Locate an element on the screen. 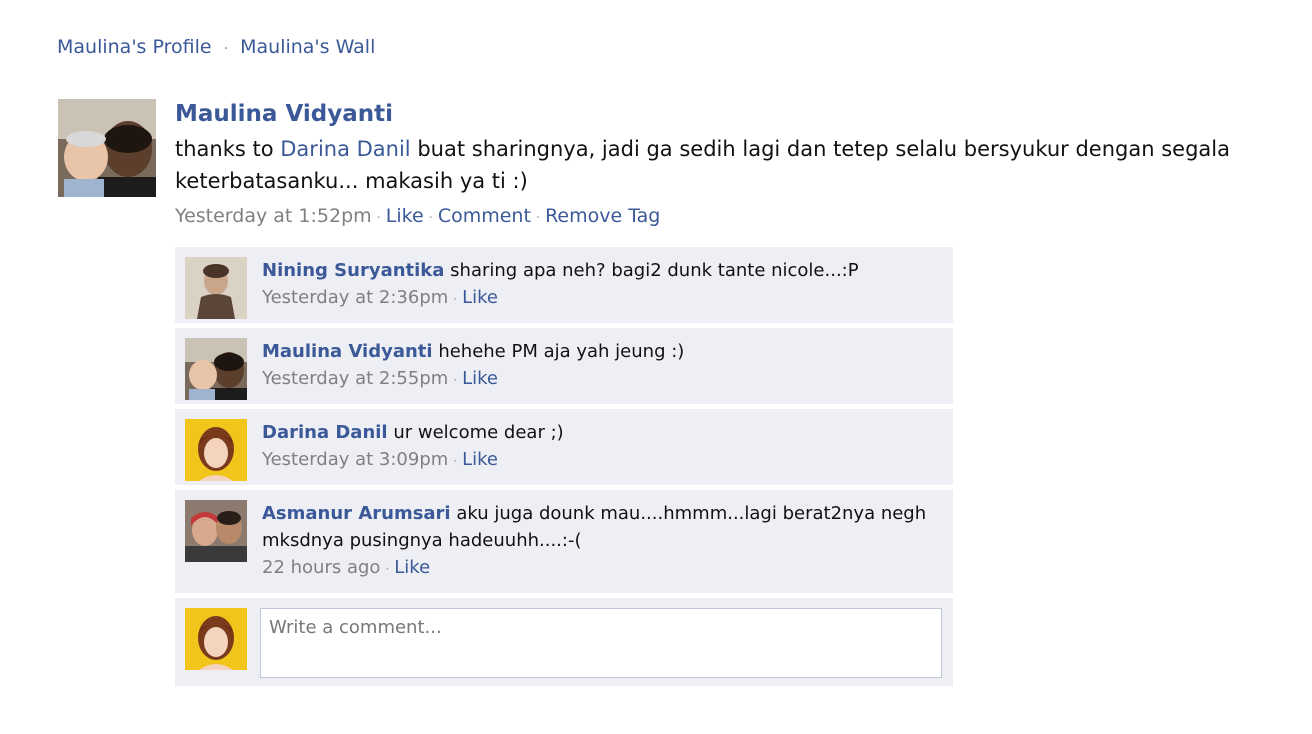 This screenshot has width=1312, height=734. comment-timestamp: Yesterday at 2:55pm is located at coordinates (355, 378).